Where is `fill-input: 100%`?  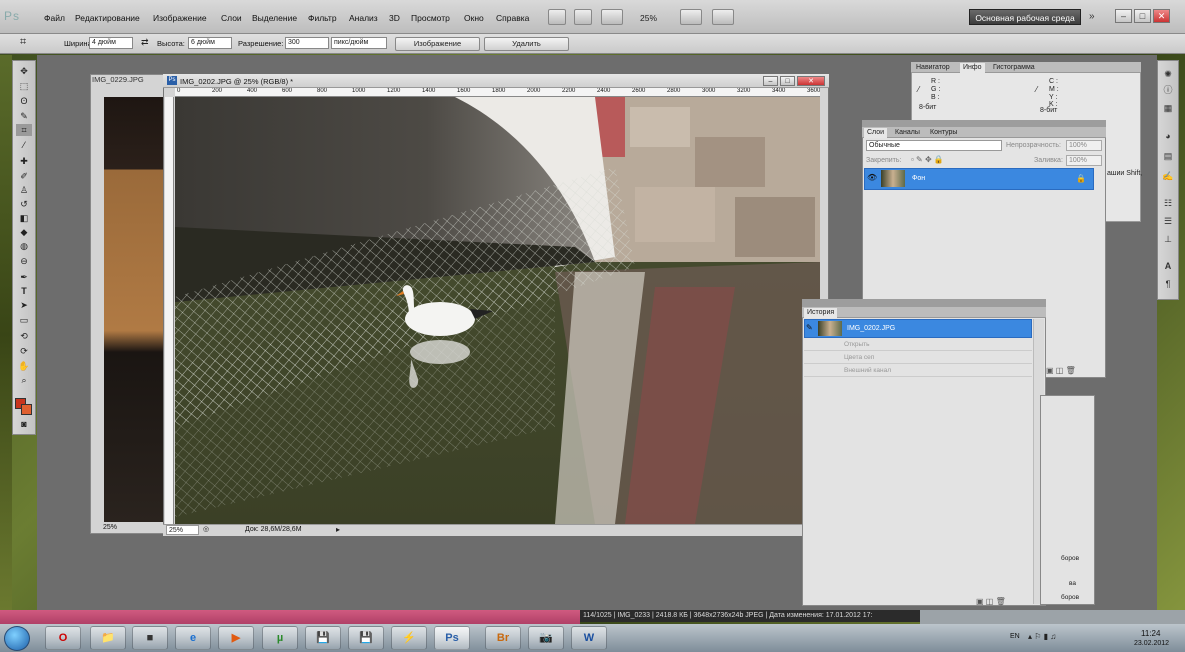
fill-input: 100% is located at coordinates (1084, 160).